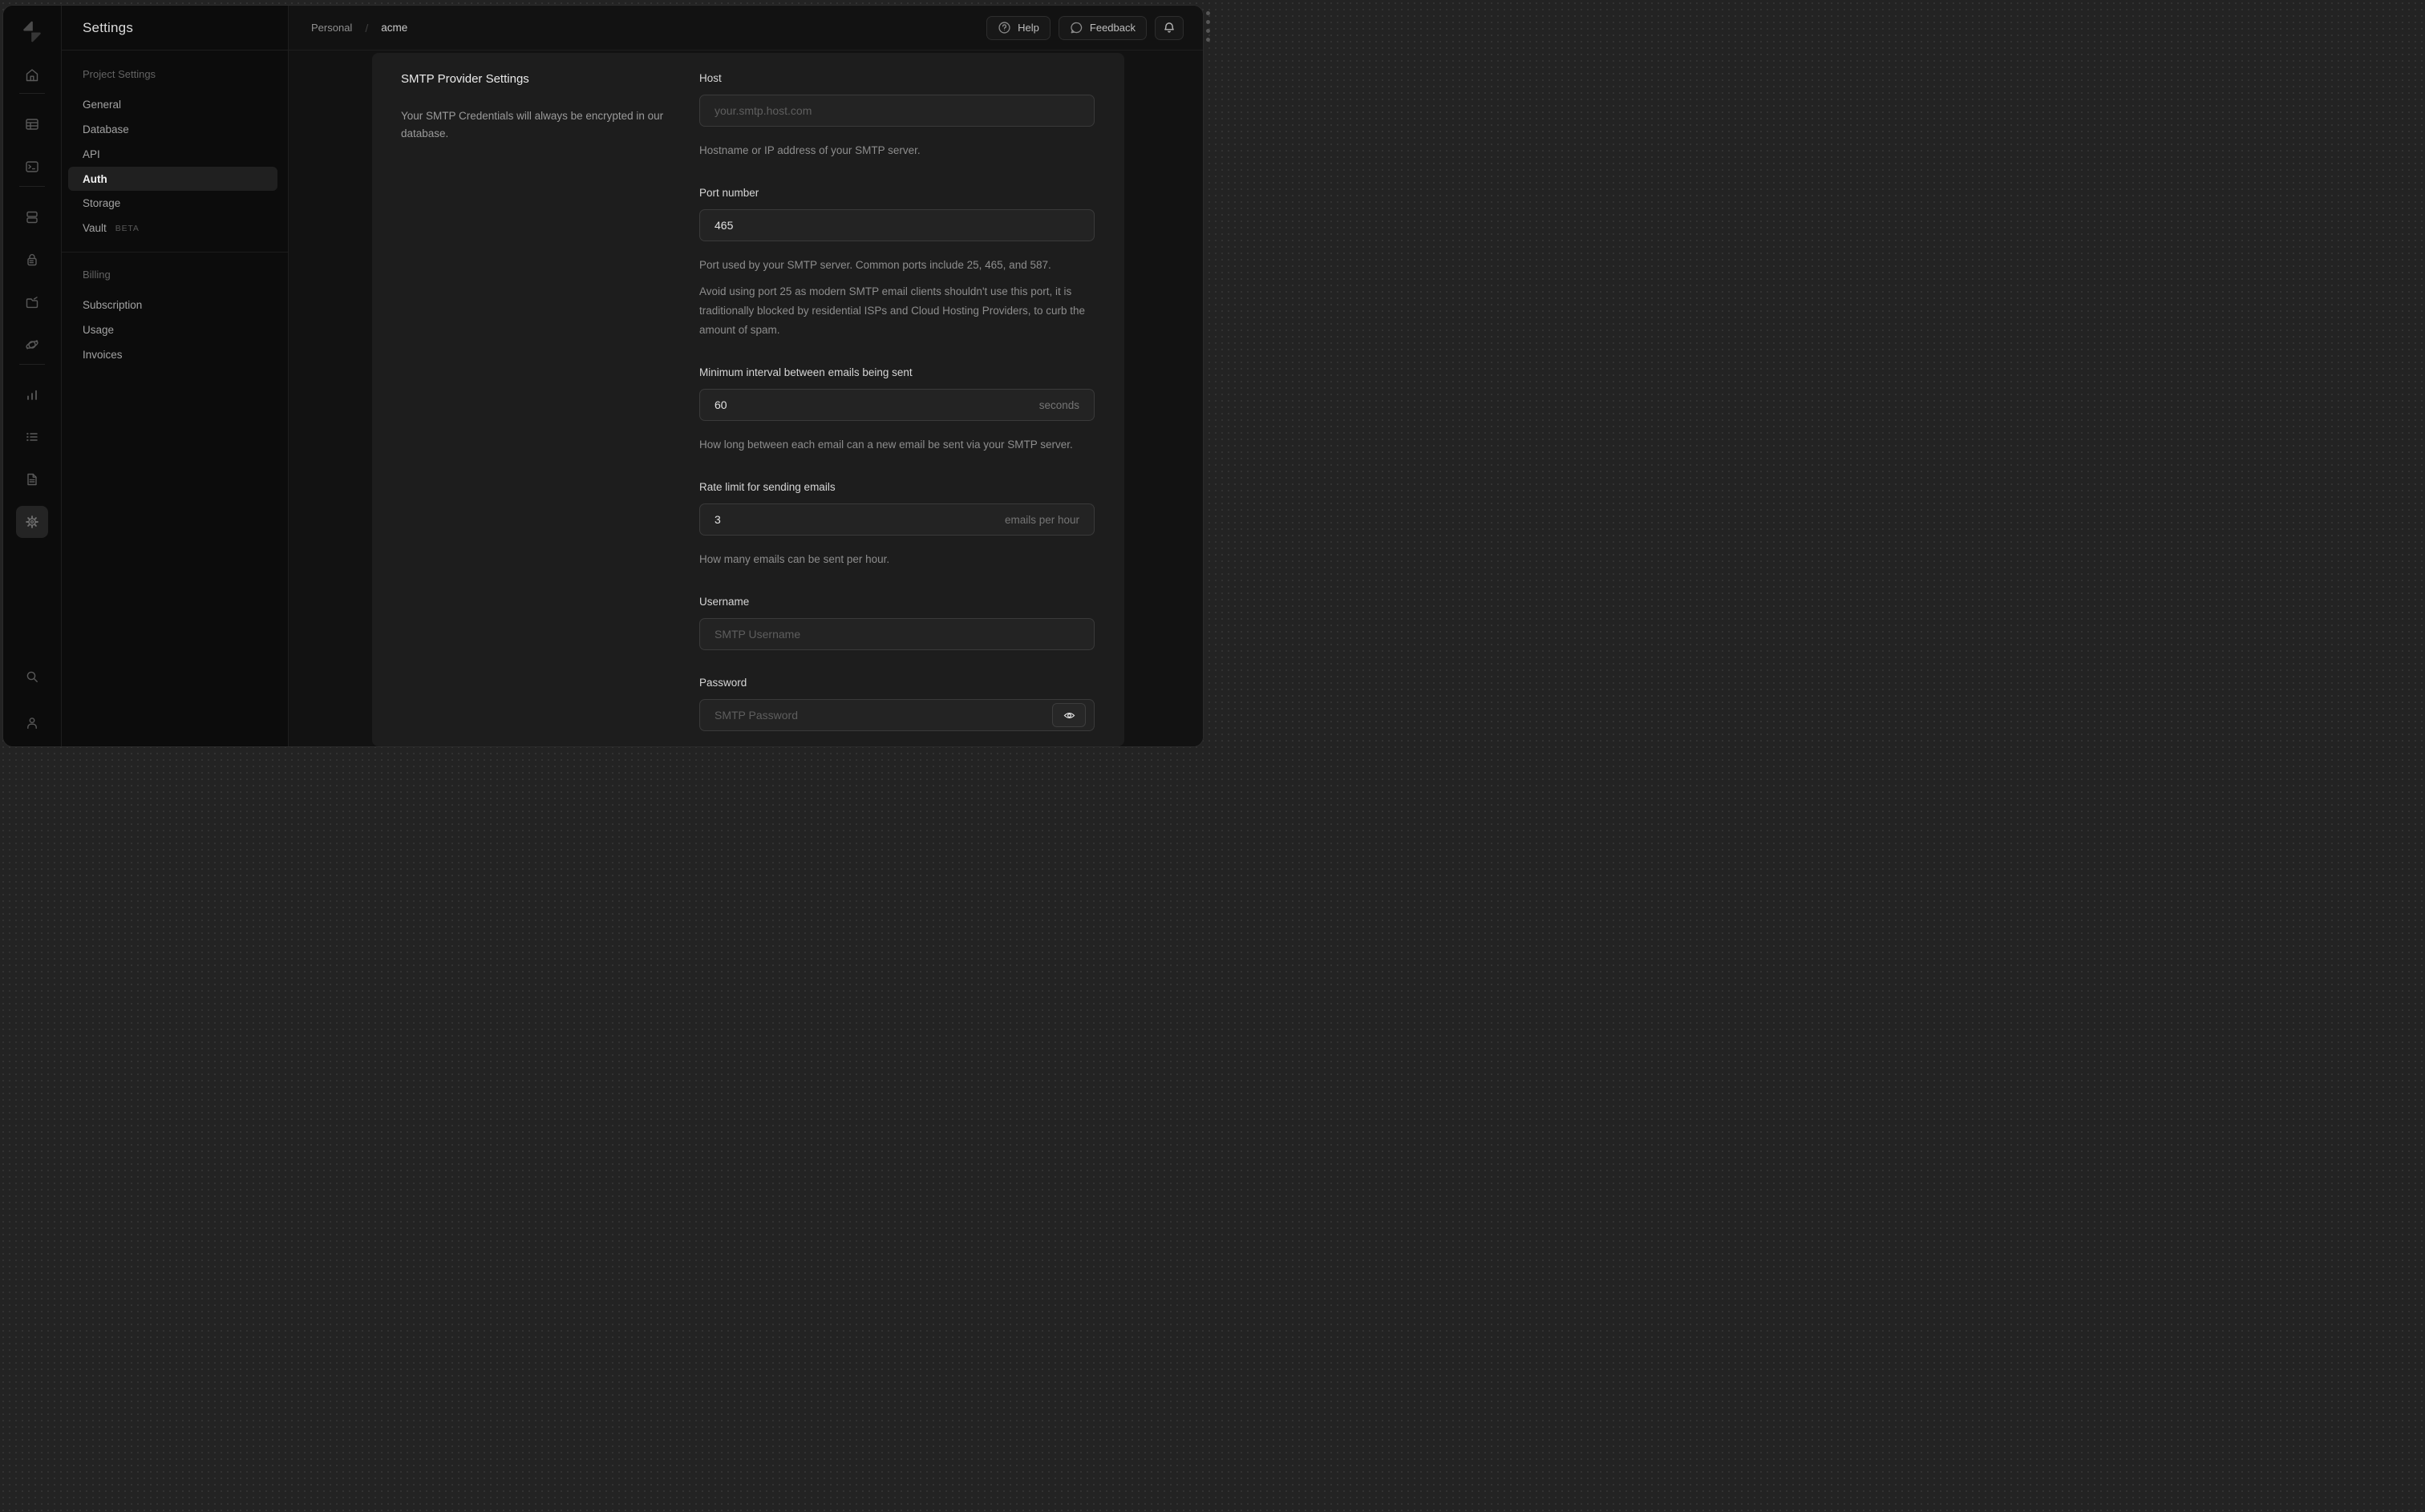  Describe the element at coordinates (794, 559) in the screenshot. I see `rate-helper: How many emails can be sent per hour.` at that location.